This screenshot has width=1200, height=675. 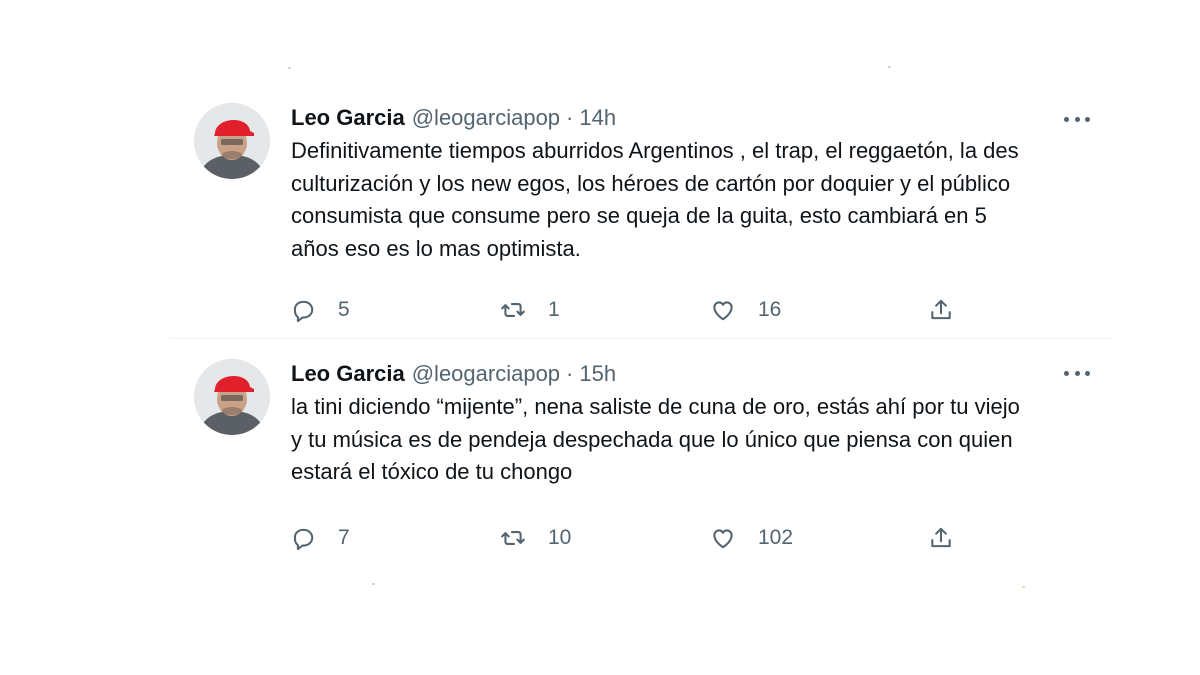 I want to click on tweet-actions: 5 1 16, so click(x=696, y=310).